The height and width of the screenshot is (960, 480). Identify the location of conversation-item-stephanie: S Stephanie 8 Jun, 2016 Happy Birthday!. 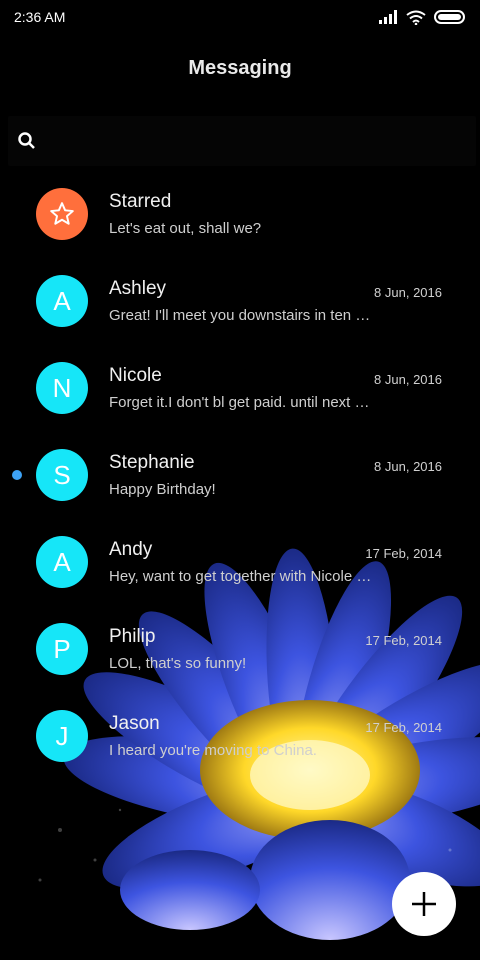
(240, 478).